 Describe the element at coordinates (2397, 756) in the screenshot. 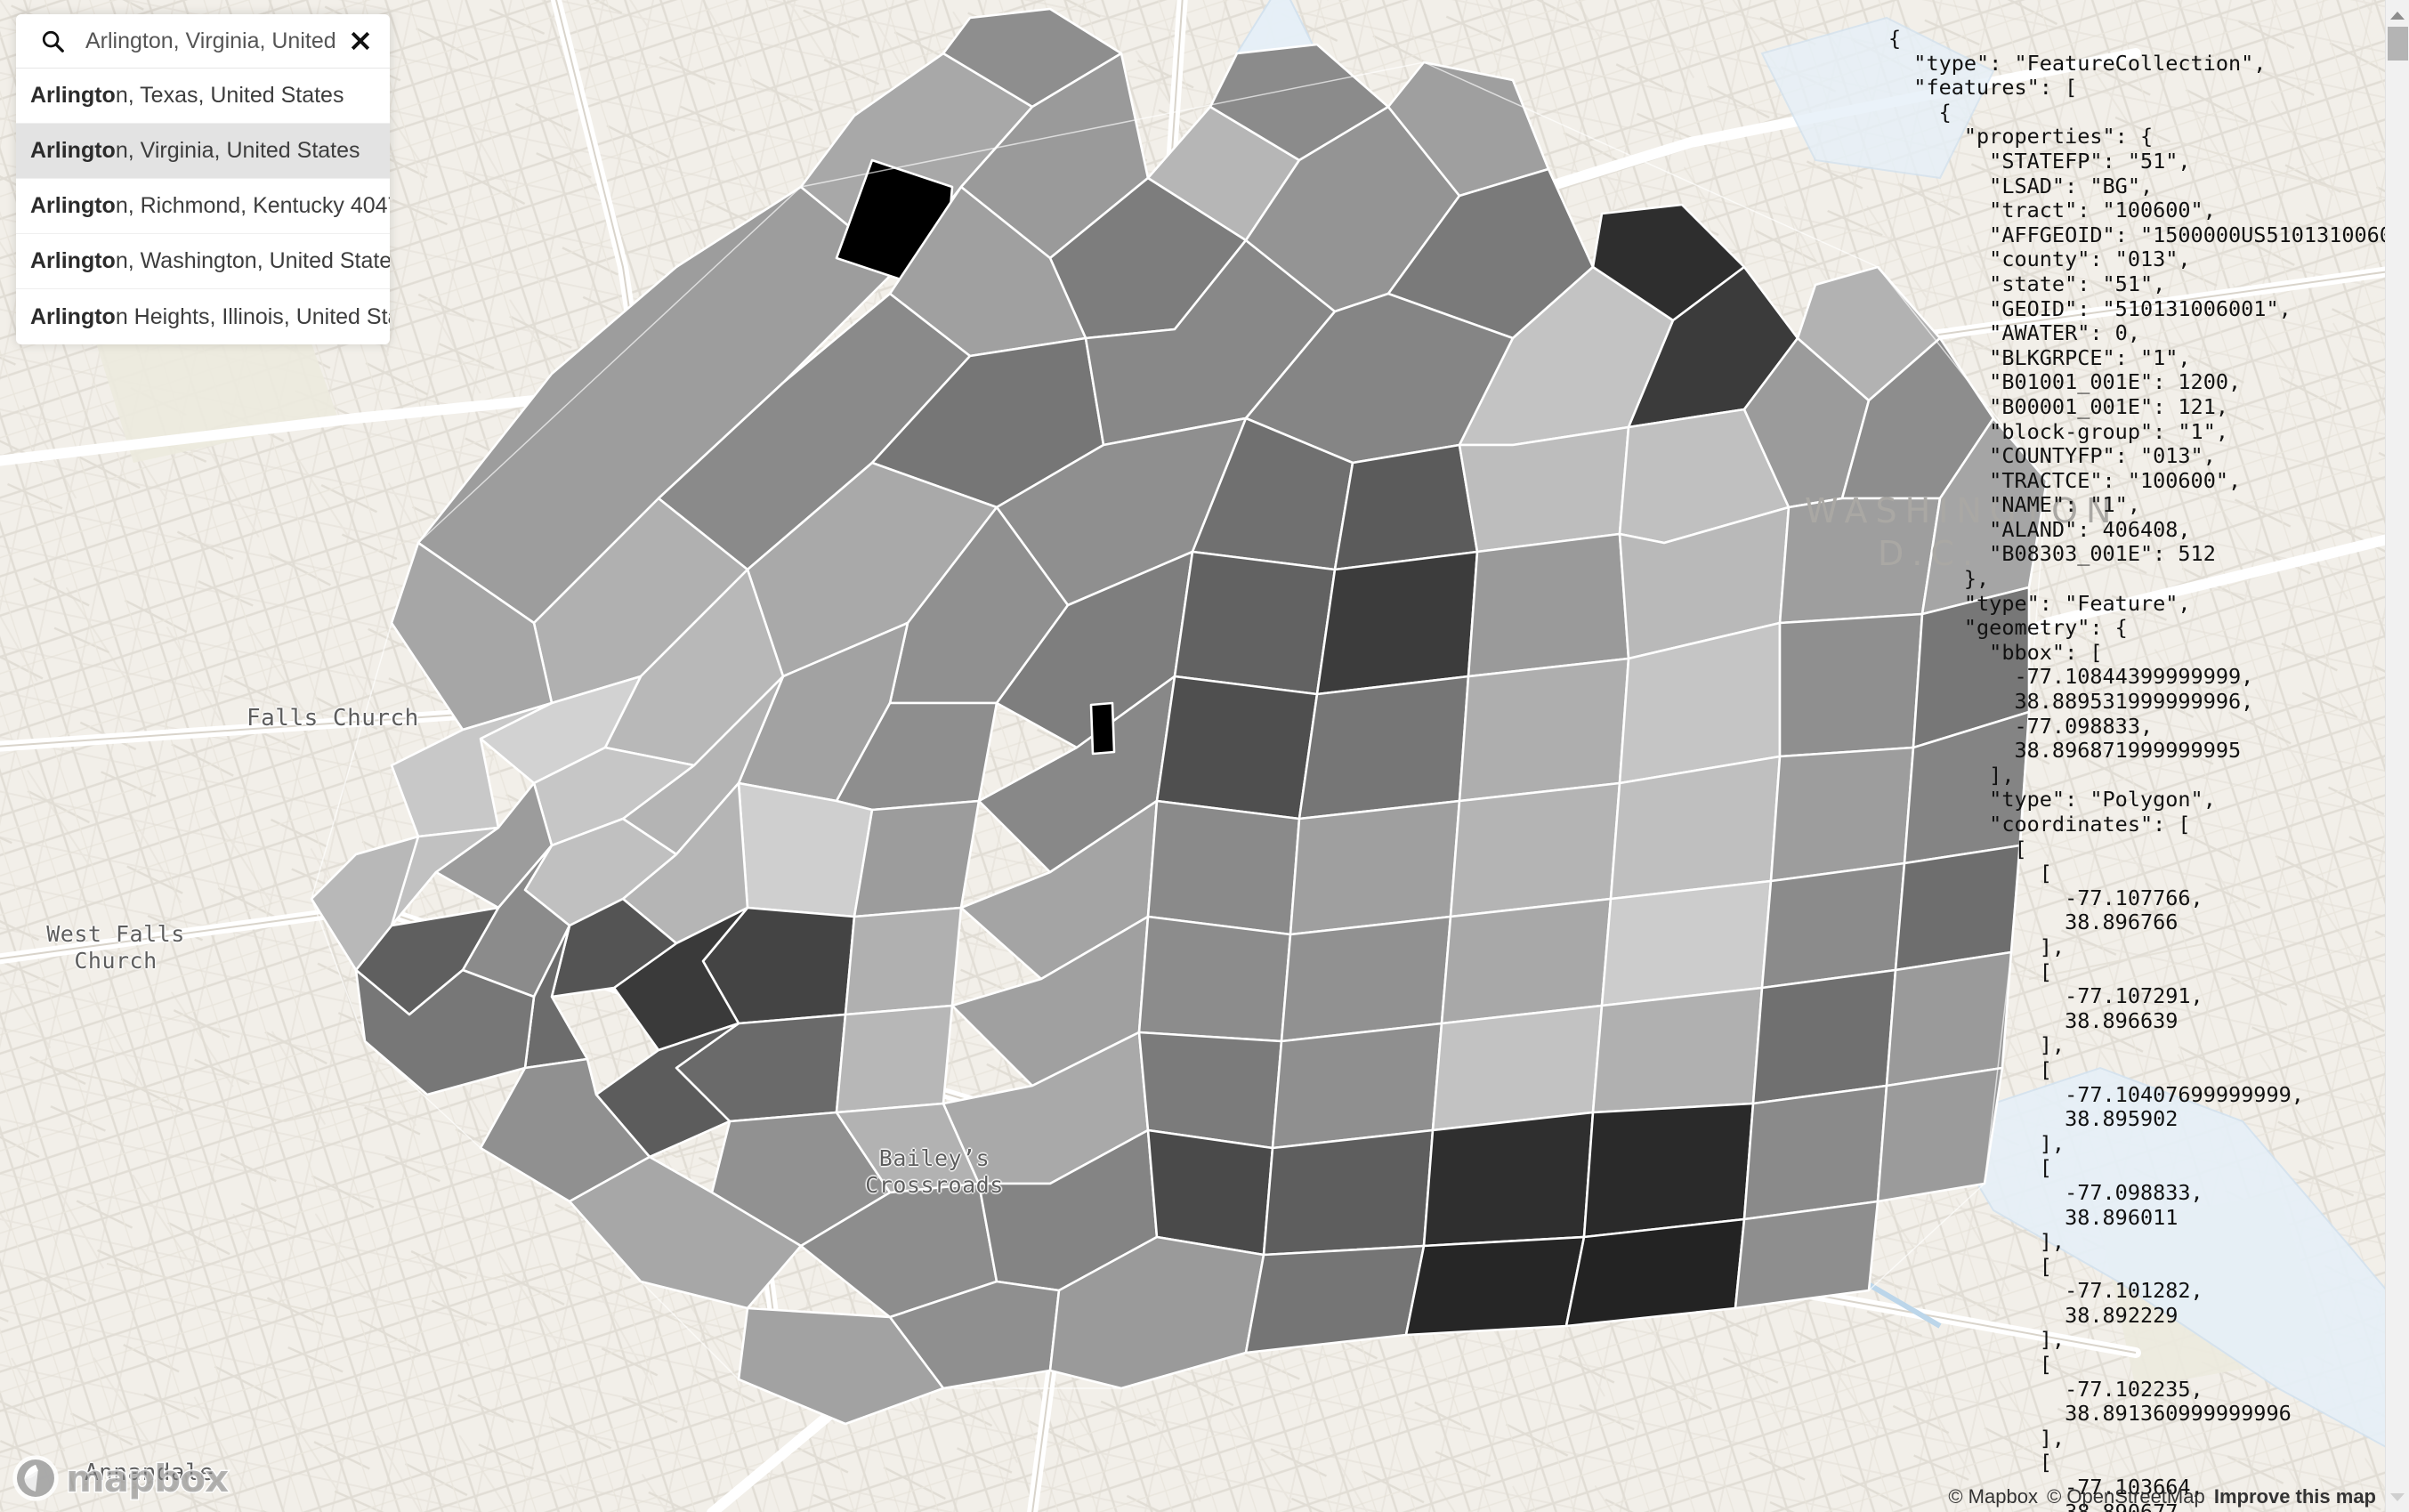

I see `page-scrollbar` at that location.